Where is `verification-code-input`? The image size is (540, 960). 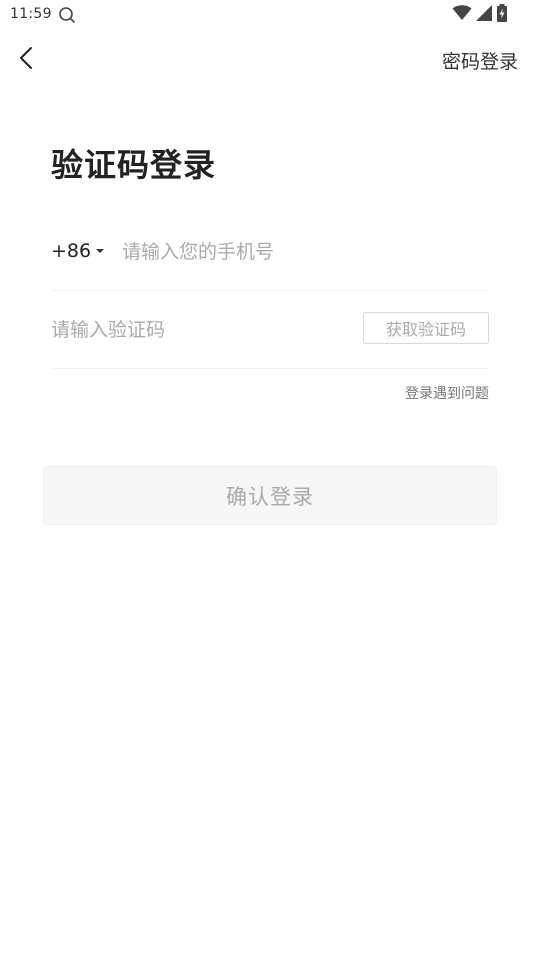 verification-code-input is located at coordinates (196, 330).